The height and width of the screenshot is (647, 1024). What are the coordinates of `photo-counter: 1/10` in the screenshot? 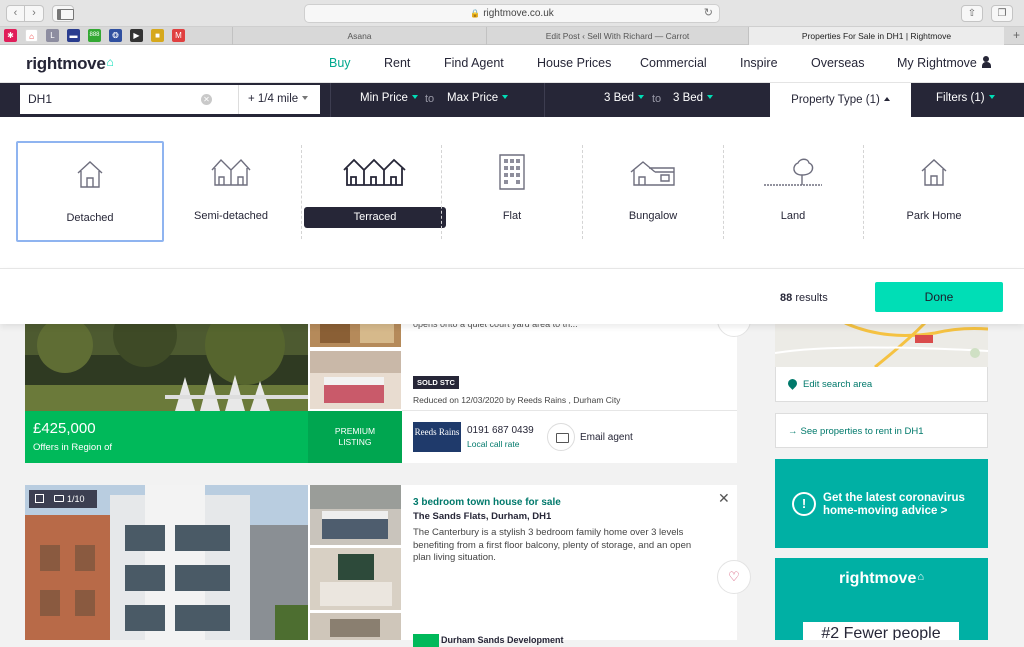 It's located at (63, 499).